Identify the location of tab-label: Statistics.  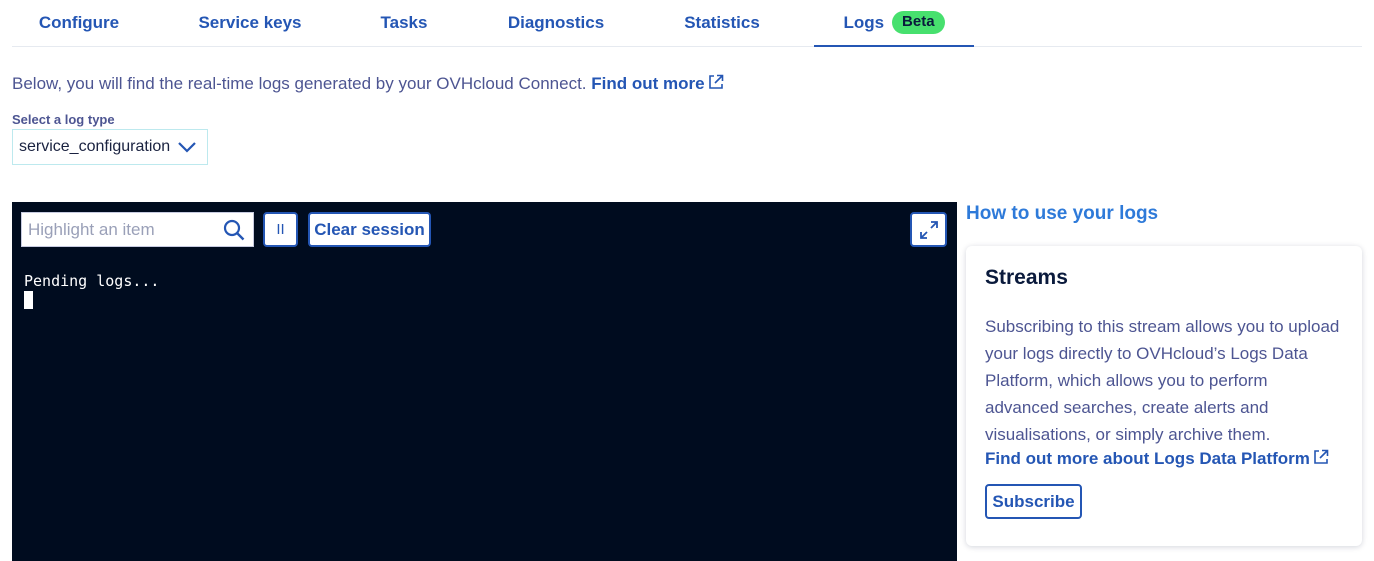
(722, 22).